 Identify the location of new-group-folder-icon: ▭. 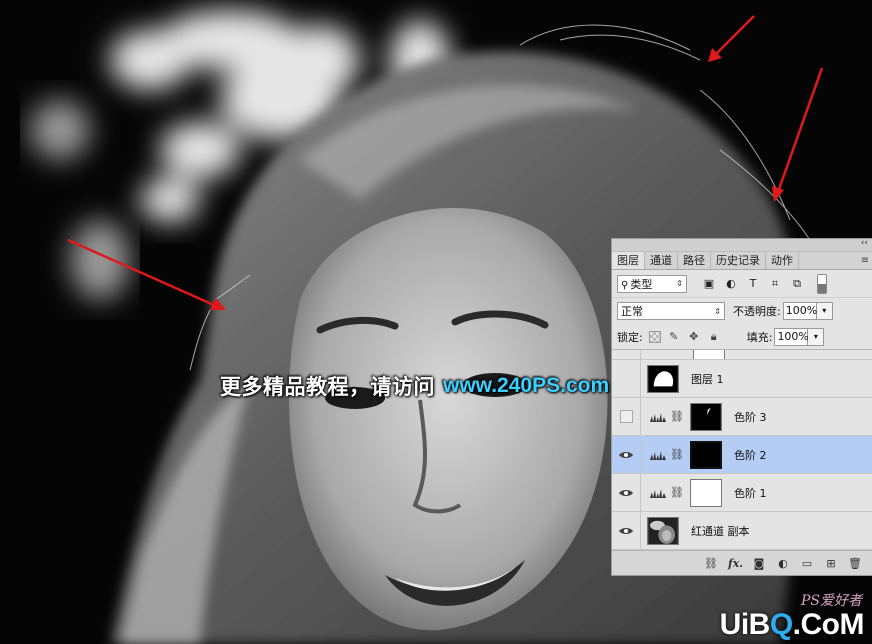
(807, 563).